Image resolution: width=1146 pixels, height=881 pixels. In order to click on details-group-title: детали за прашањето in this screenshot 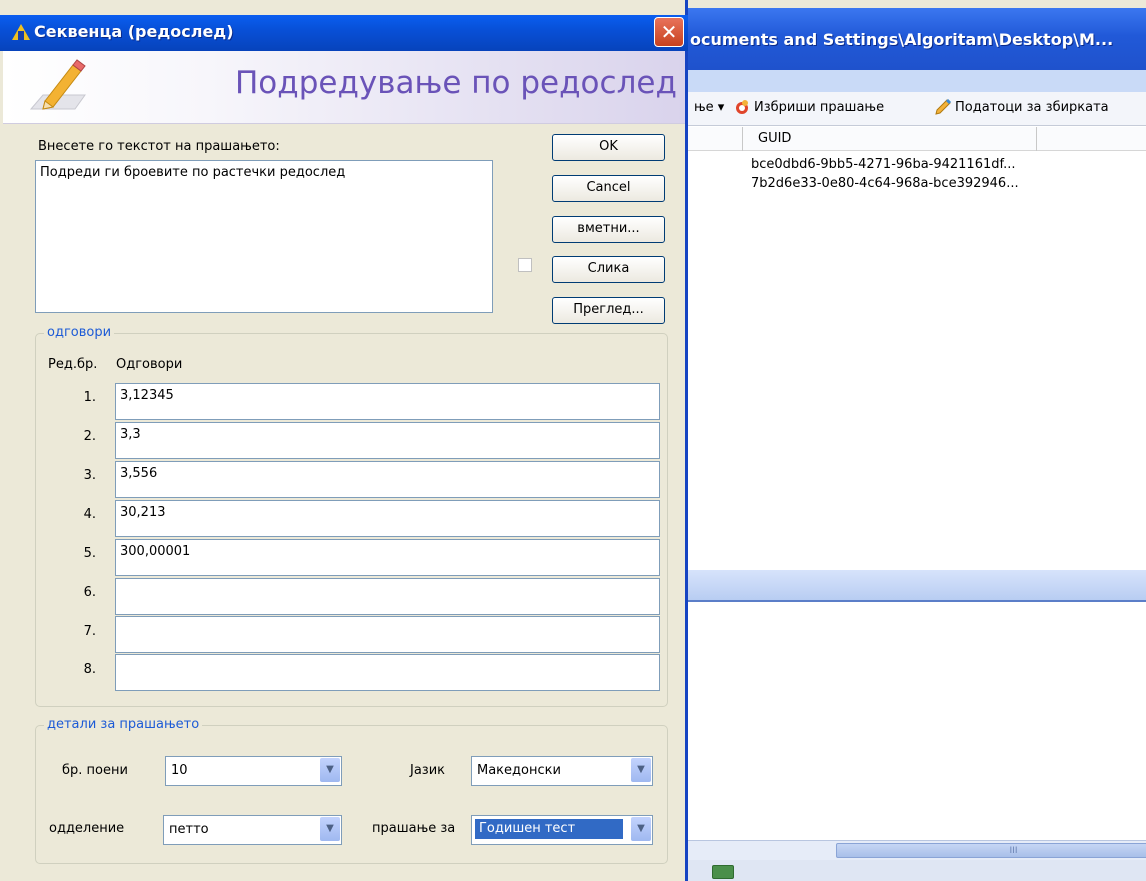, I will do `click(123, 724)`.